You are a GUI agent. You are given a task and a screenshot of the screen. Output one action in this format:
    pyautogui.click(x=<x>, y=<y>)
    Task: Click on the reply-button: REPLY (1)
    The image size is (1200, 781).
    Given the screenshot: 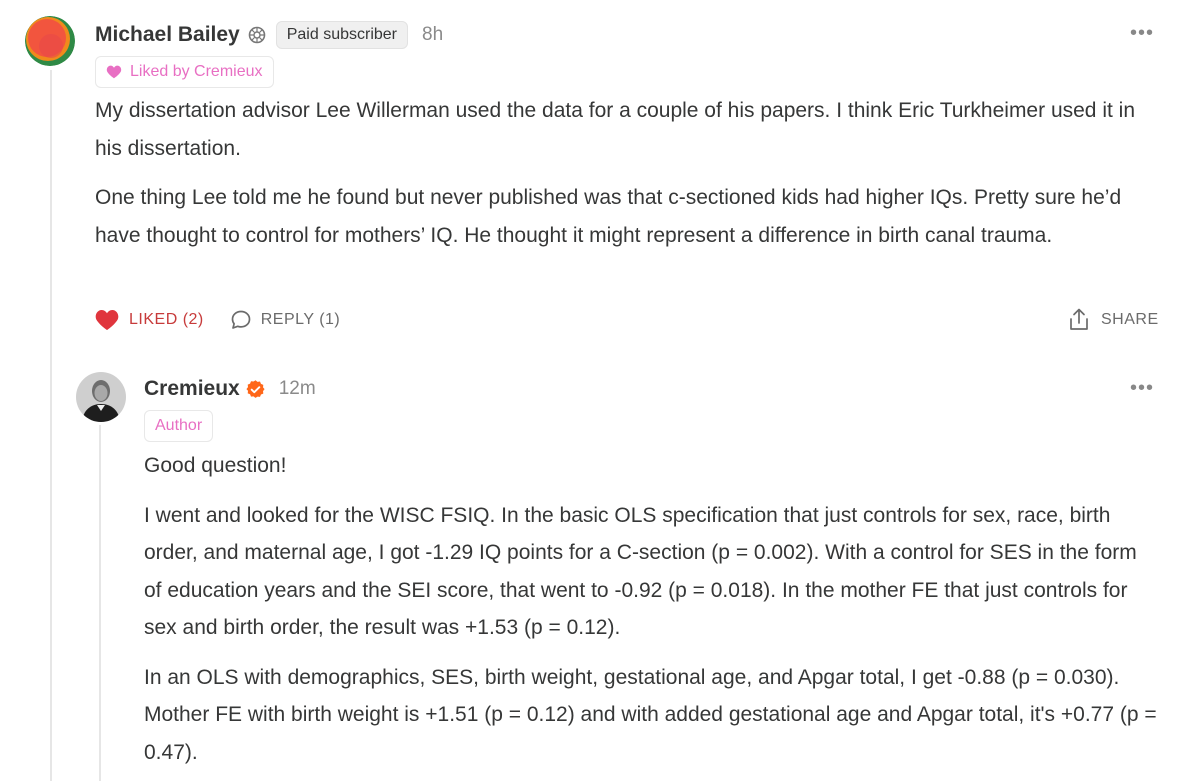 What is the action you would take?
    pyautogui.click(x=285, y=320)
    